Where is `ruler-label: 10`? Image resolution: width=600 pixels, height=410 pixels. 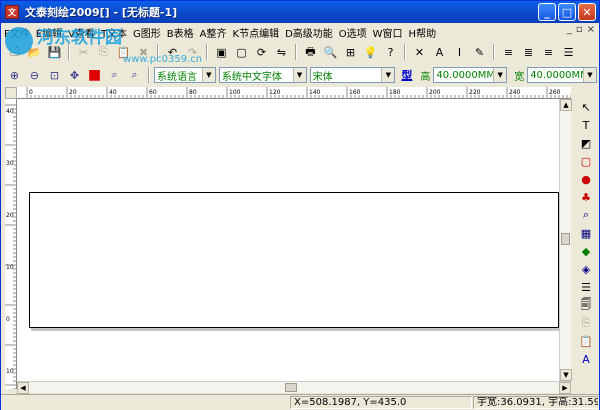
ruler-label: 10 is located at coordinates (10, 371).